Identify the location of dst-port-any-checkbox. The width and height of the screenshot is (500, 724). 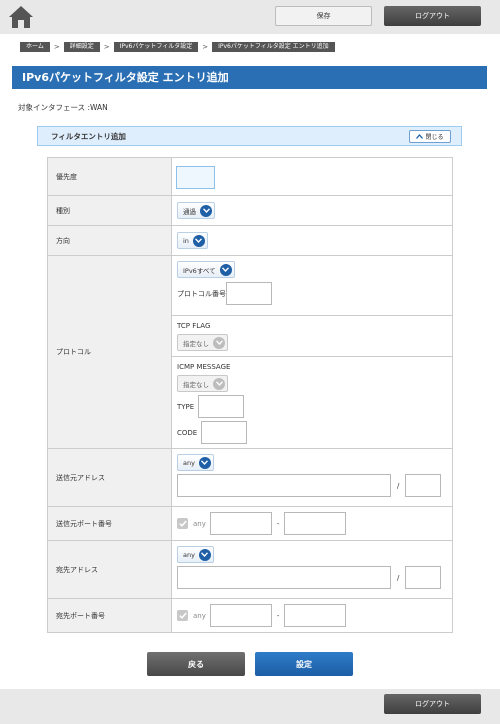
(182, 615).